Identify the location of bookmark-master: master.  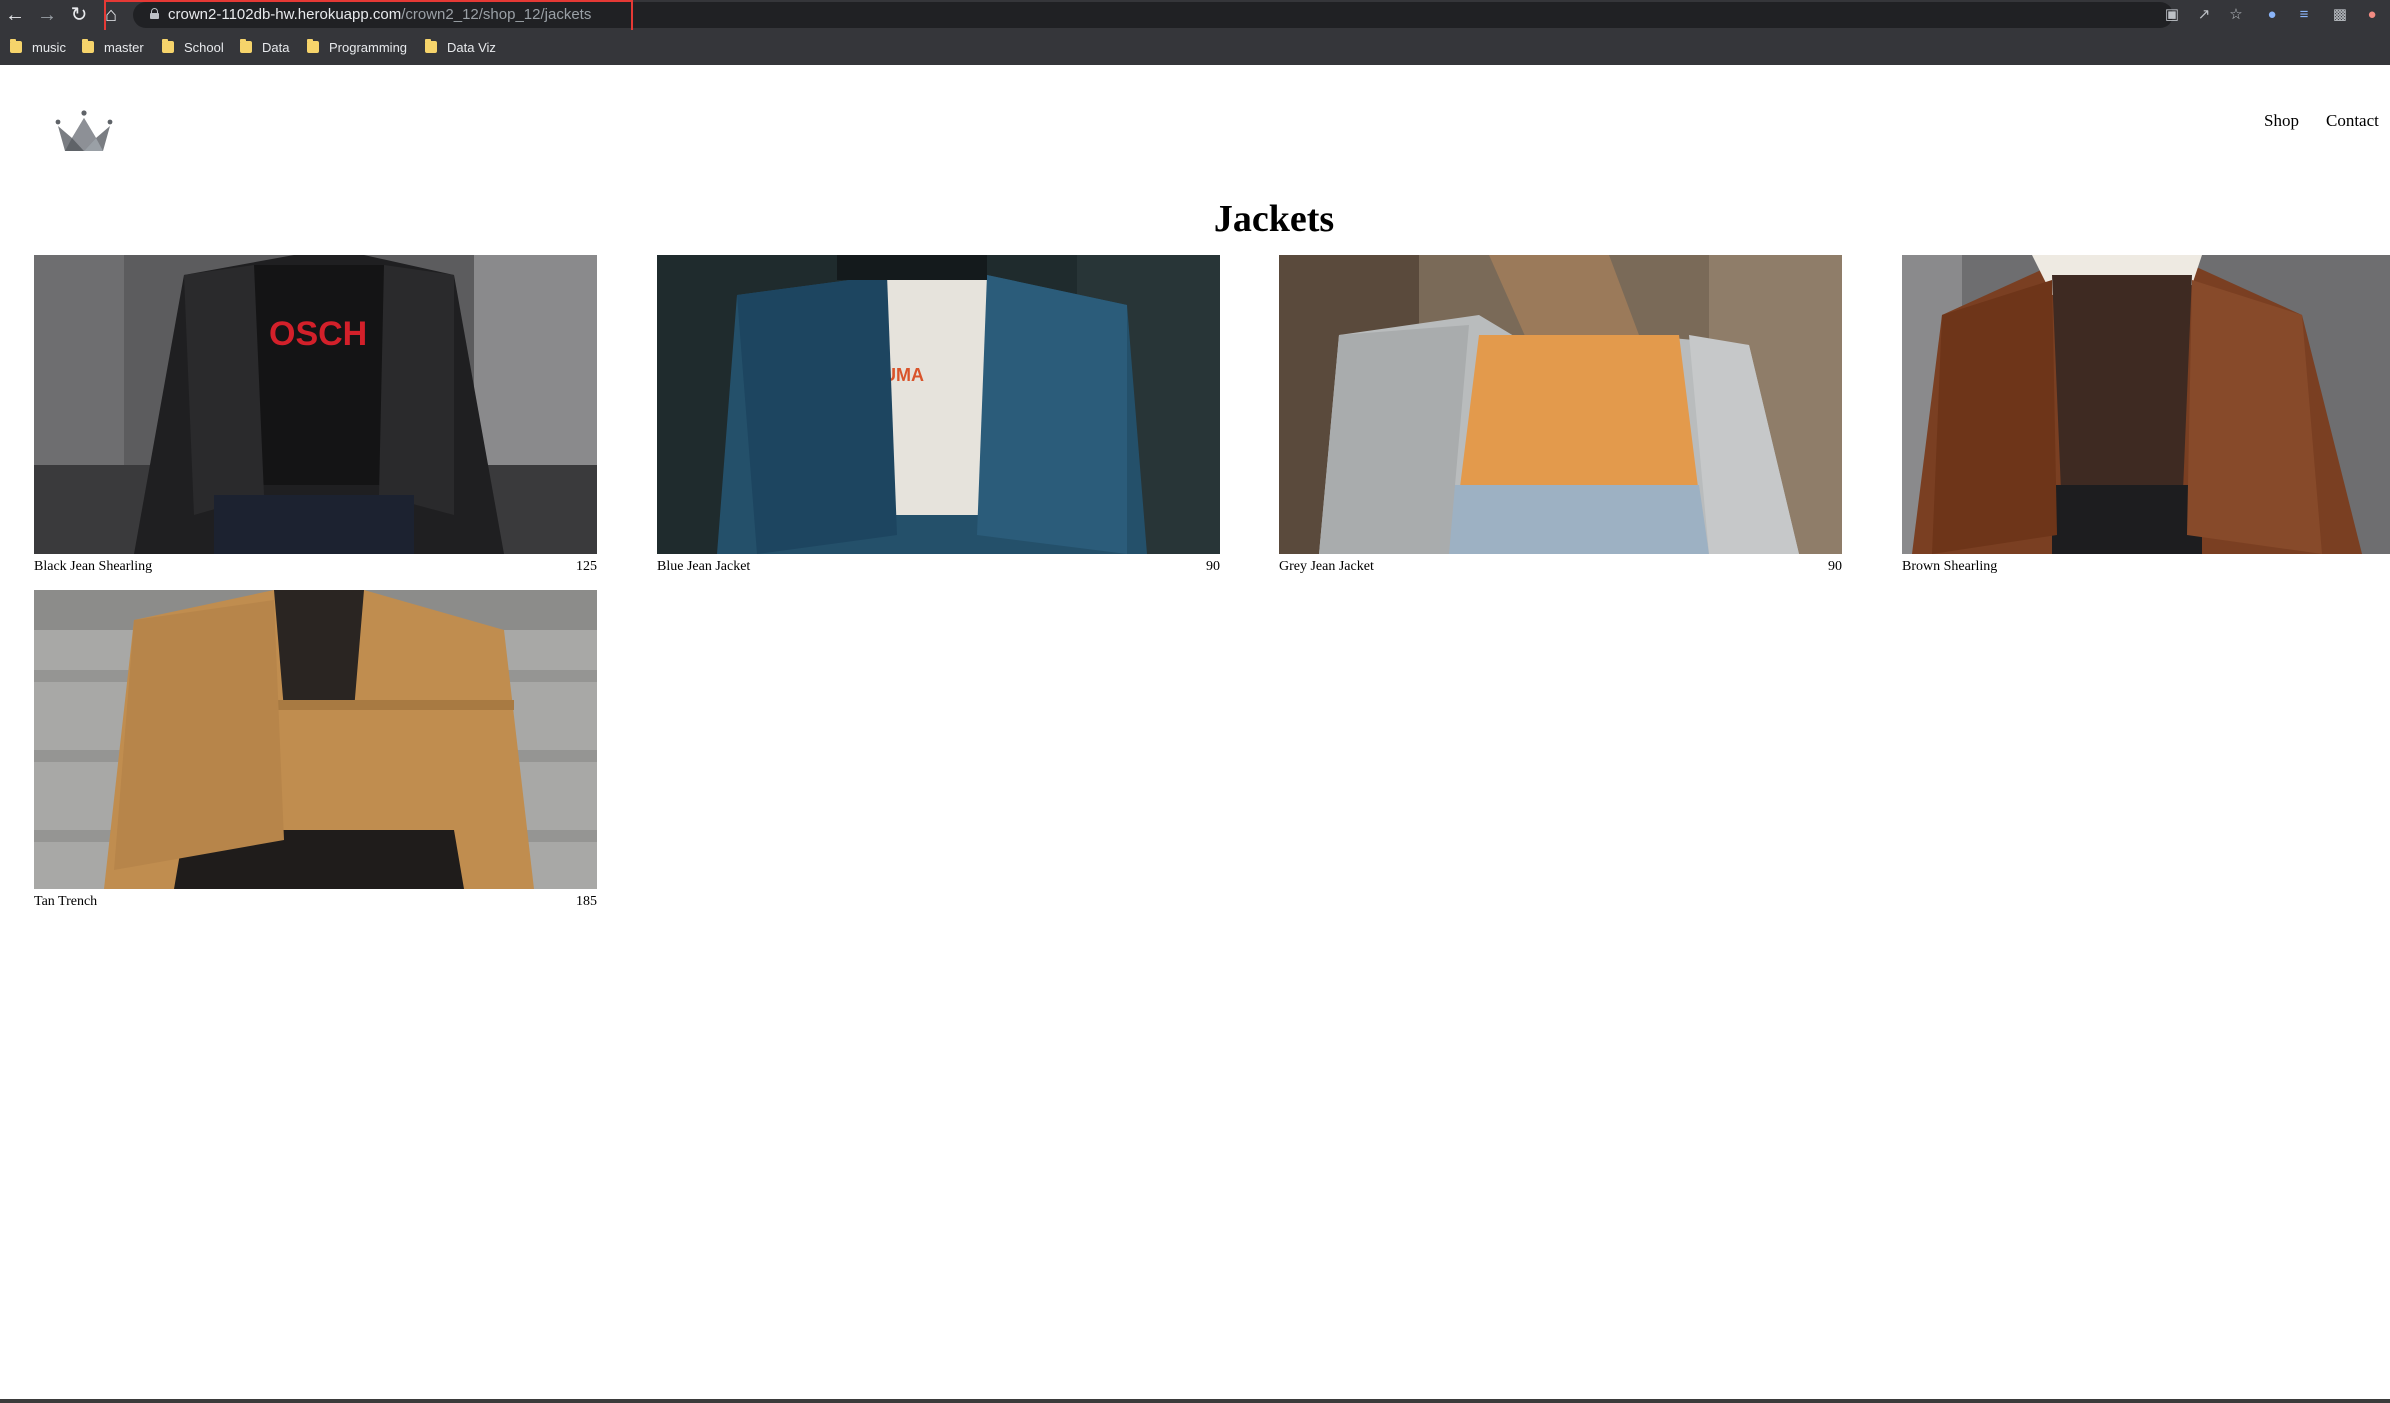
(113, 47).